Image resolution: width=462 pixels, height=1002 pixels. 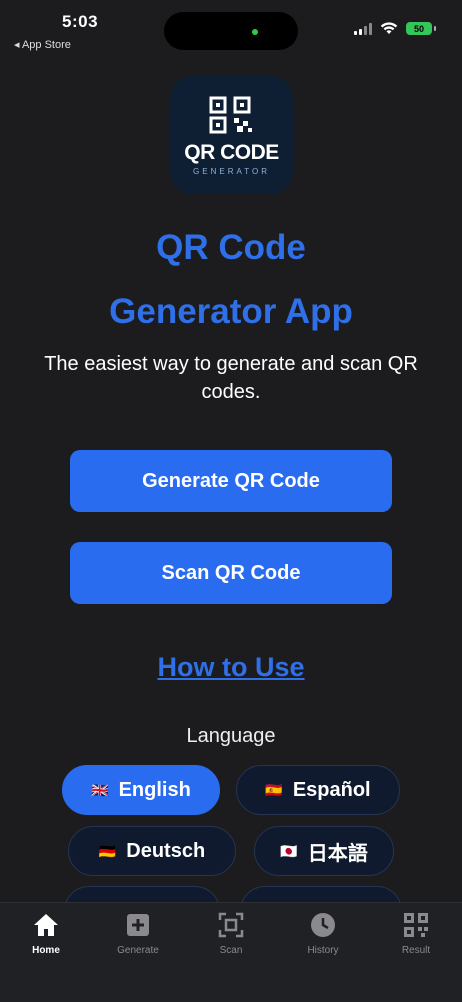 I want to click on status-time: 5:03, so click(x=80, y=21).